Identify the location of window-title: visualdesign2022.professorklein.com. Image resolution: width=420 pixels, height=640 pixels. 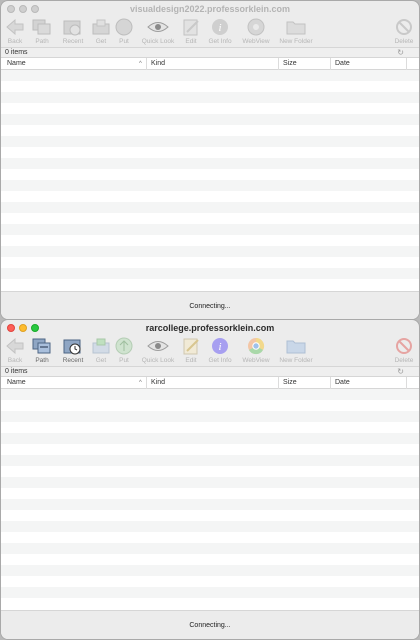
(210, 9).